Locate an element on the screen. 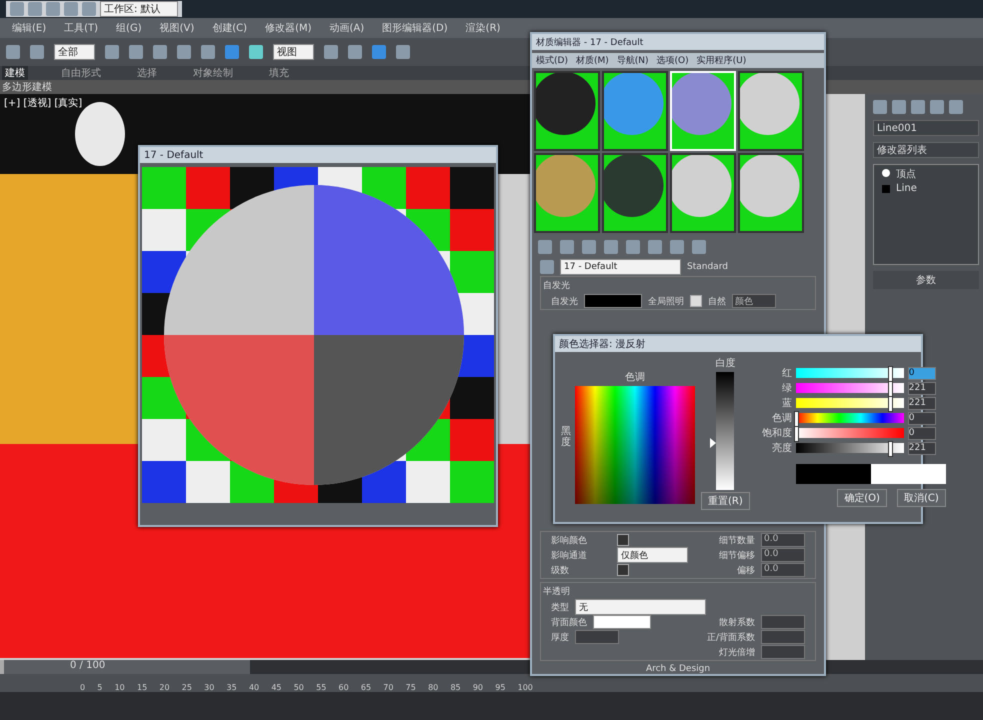  timeline-tick: 60 is located at coordinates (343, 687).